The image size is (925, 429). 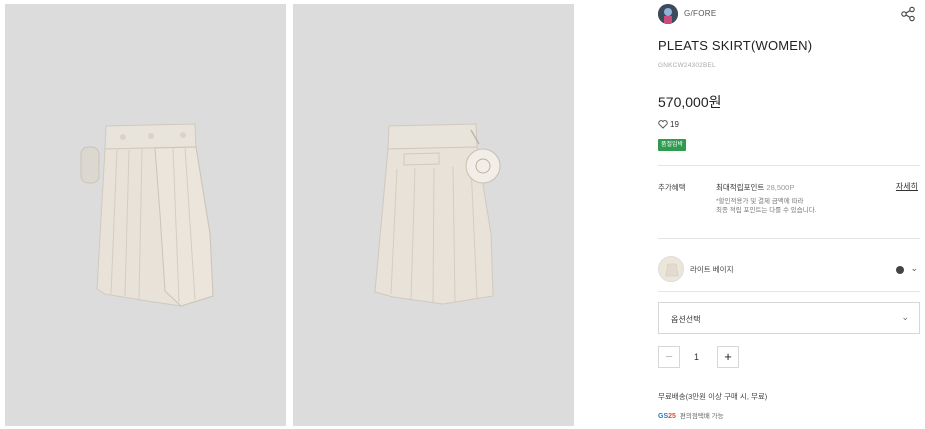 I want to click on brand-row: G/FORE, so click(x=789, y=14).